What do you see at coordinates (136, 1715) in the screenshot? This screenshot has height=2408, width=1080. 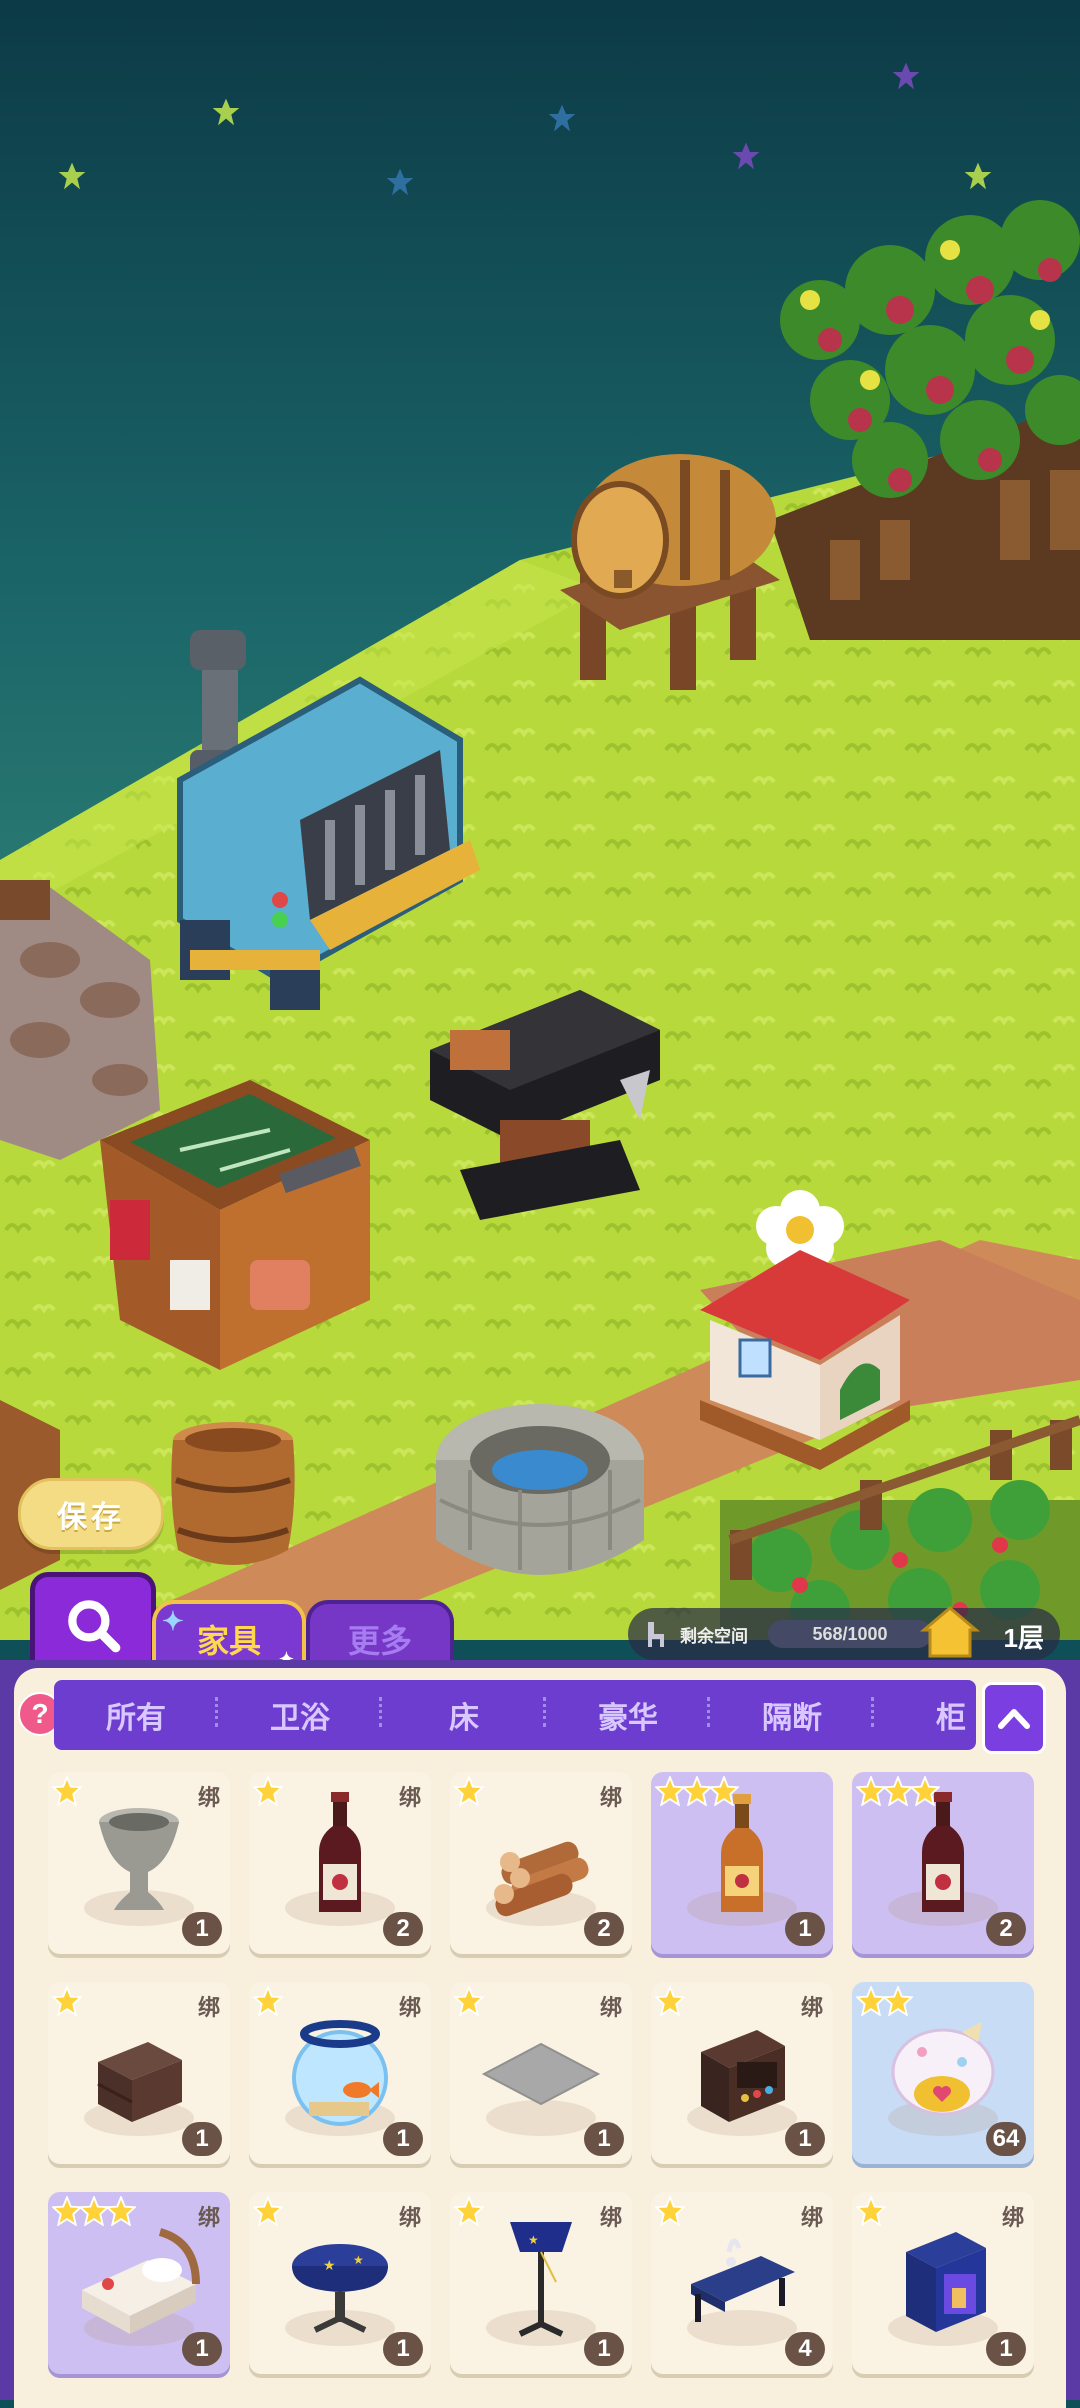 I see `category-all: 所有` at bounding box center [136, 1715].